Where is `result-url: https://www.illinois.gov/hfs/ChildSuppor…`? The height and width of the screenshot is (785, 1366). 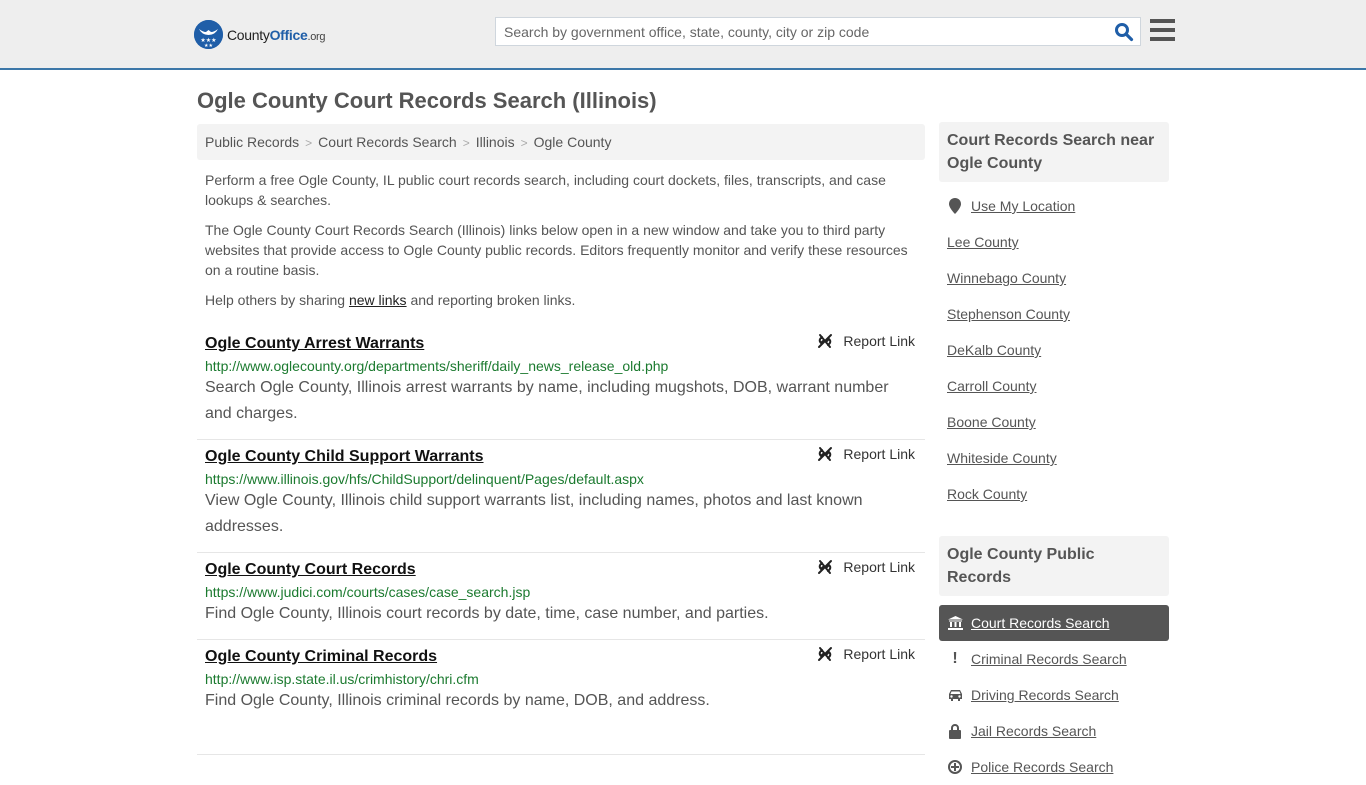 result-url: https://www.illinois.gov/hfs/ChildSuppor… is located at coordinates (424, 479).